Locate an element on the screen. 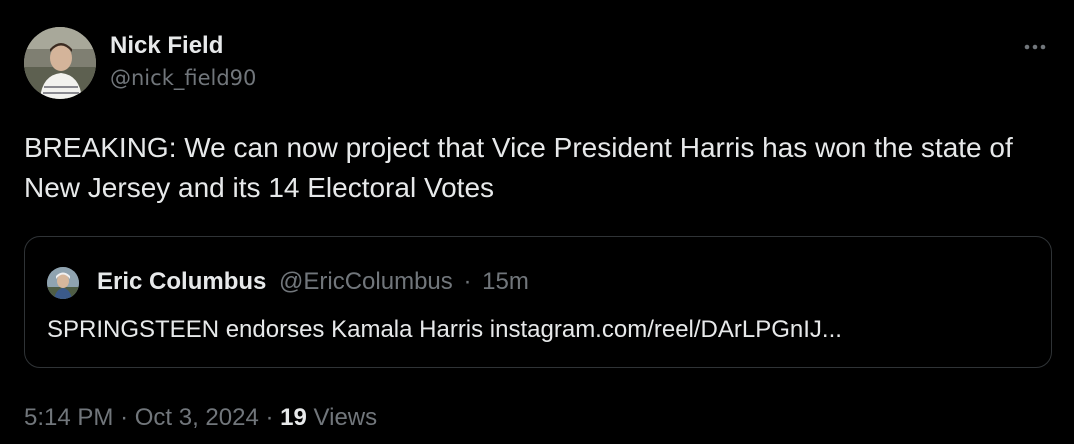 This screenshot has width=1074, height=444. author-display-name: Nick Field is located at coordinates (183, 46).